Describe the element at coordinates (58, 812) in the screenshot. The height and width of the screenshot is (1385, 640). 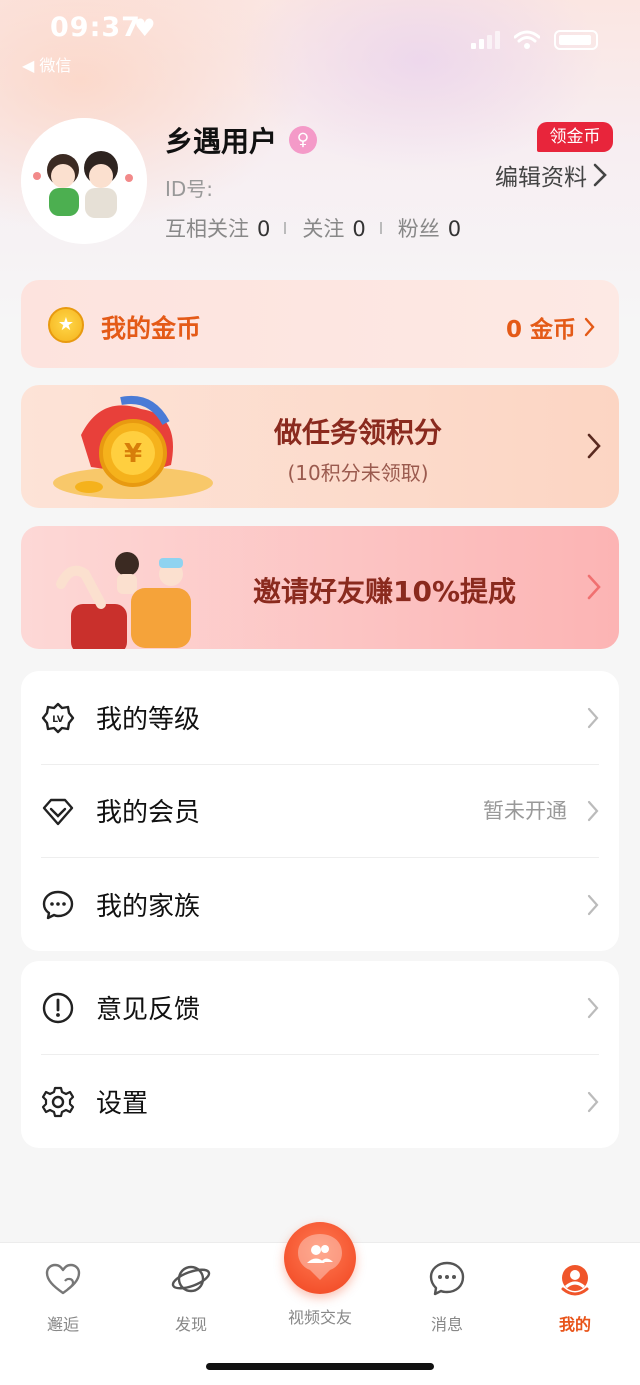
I see `diamond-icon` at that location.